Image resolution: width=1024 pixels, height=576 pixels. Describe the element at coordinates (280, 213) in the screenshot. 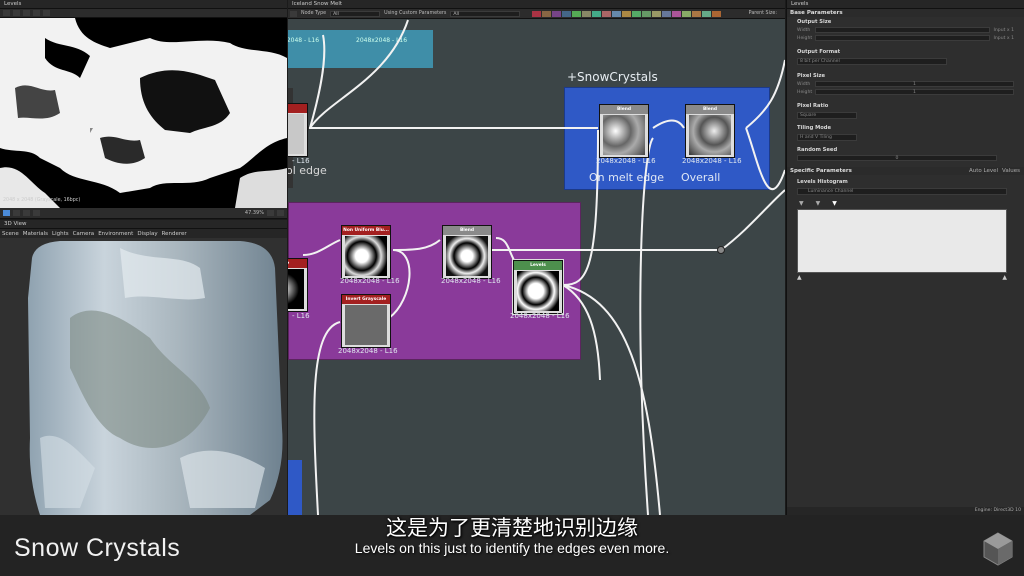

I see `settings-button` at that location.